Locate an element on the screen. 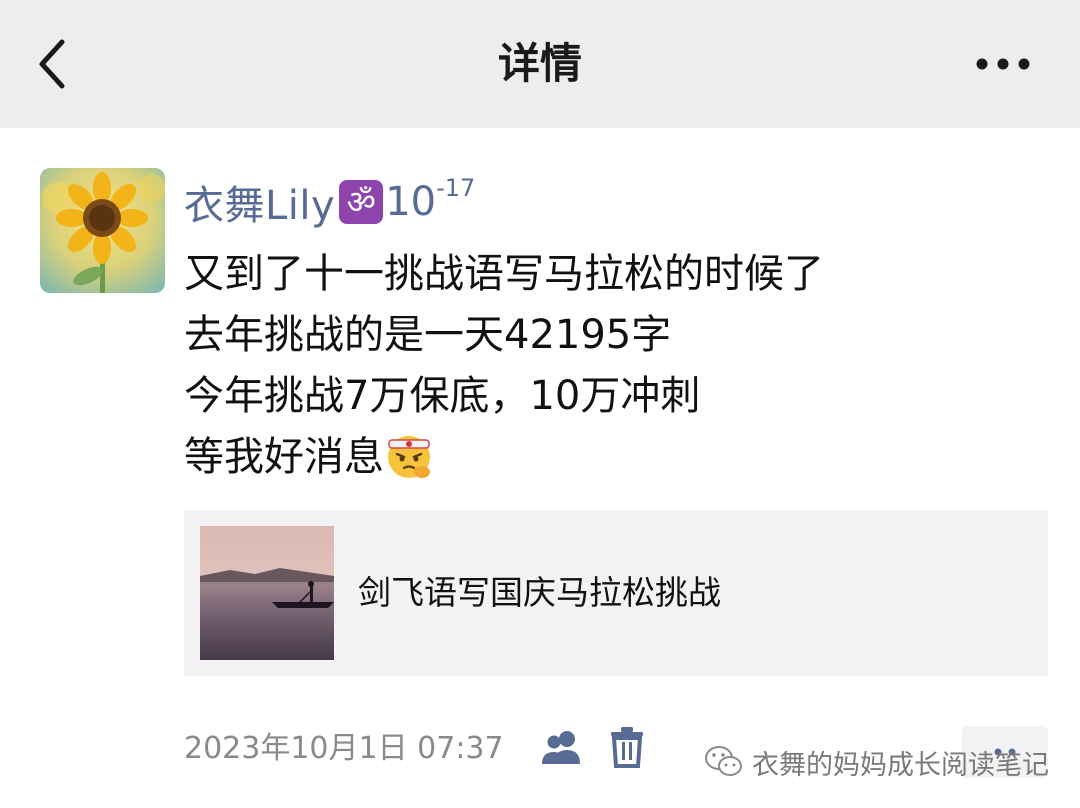 The height and width of the screenshot is (808, 1080). sunflower-avatar-image is located at coordinates (102, 230).